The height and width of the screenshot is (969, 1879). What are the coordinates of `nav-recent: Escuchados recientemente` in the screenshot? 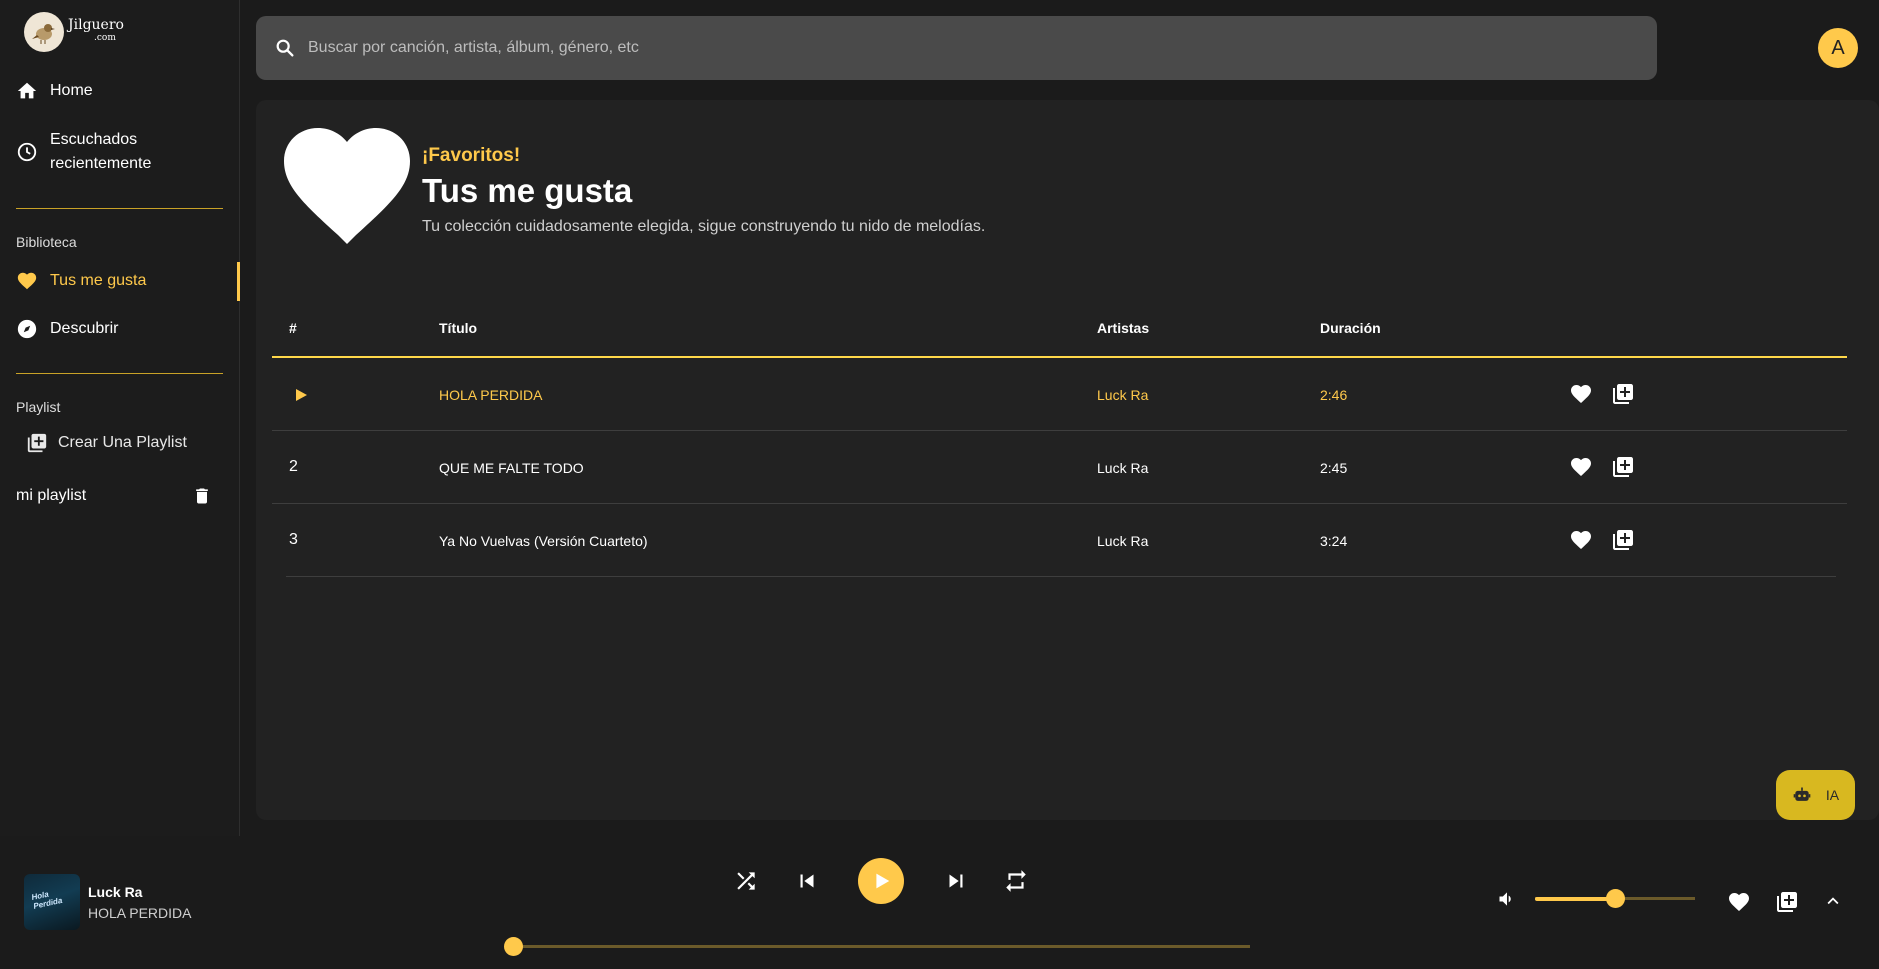 It's located at (93, 152).